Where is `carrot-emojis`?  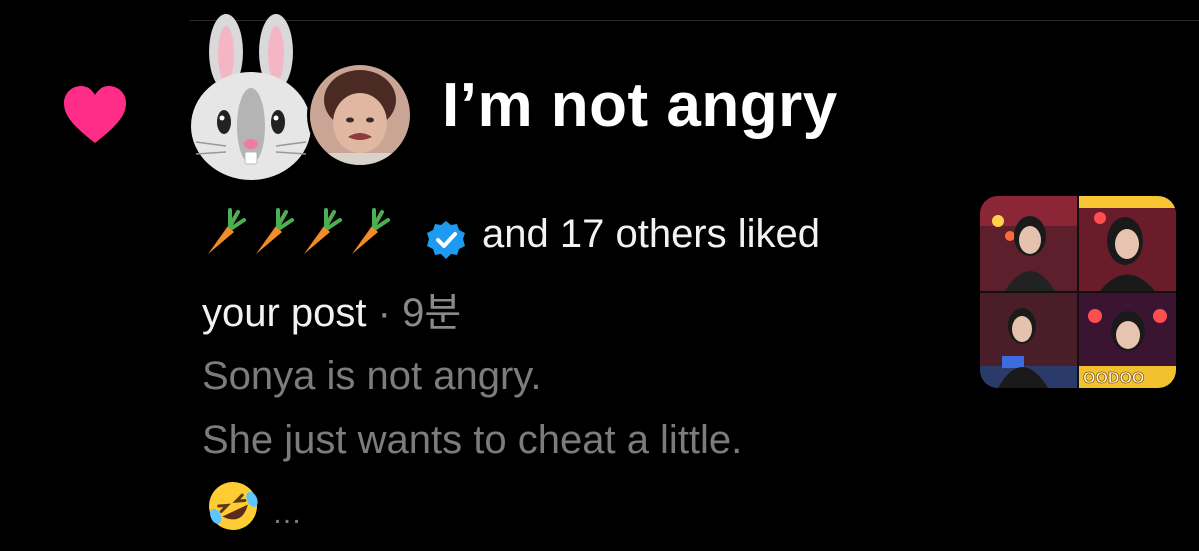
carrot-emojis is located at coordinates (299, 231).